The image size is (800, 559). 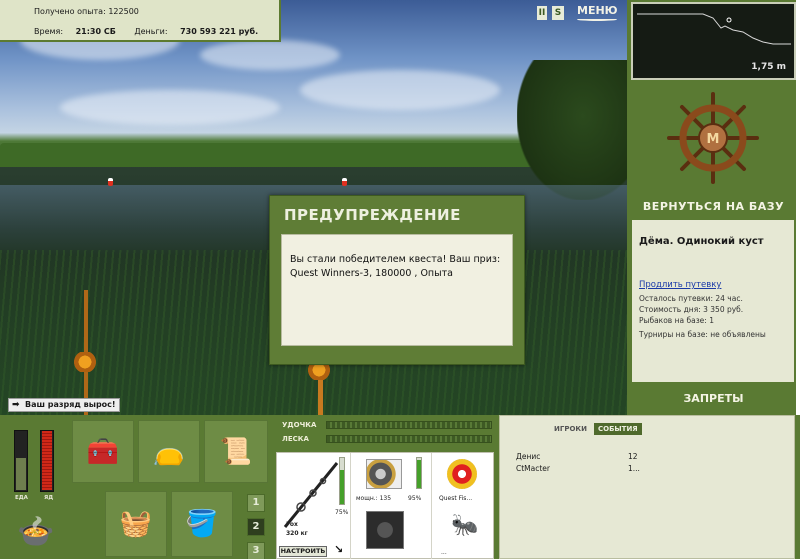 I want to click on rod-wear-bar, so click(x=342, y=481).